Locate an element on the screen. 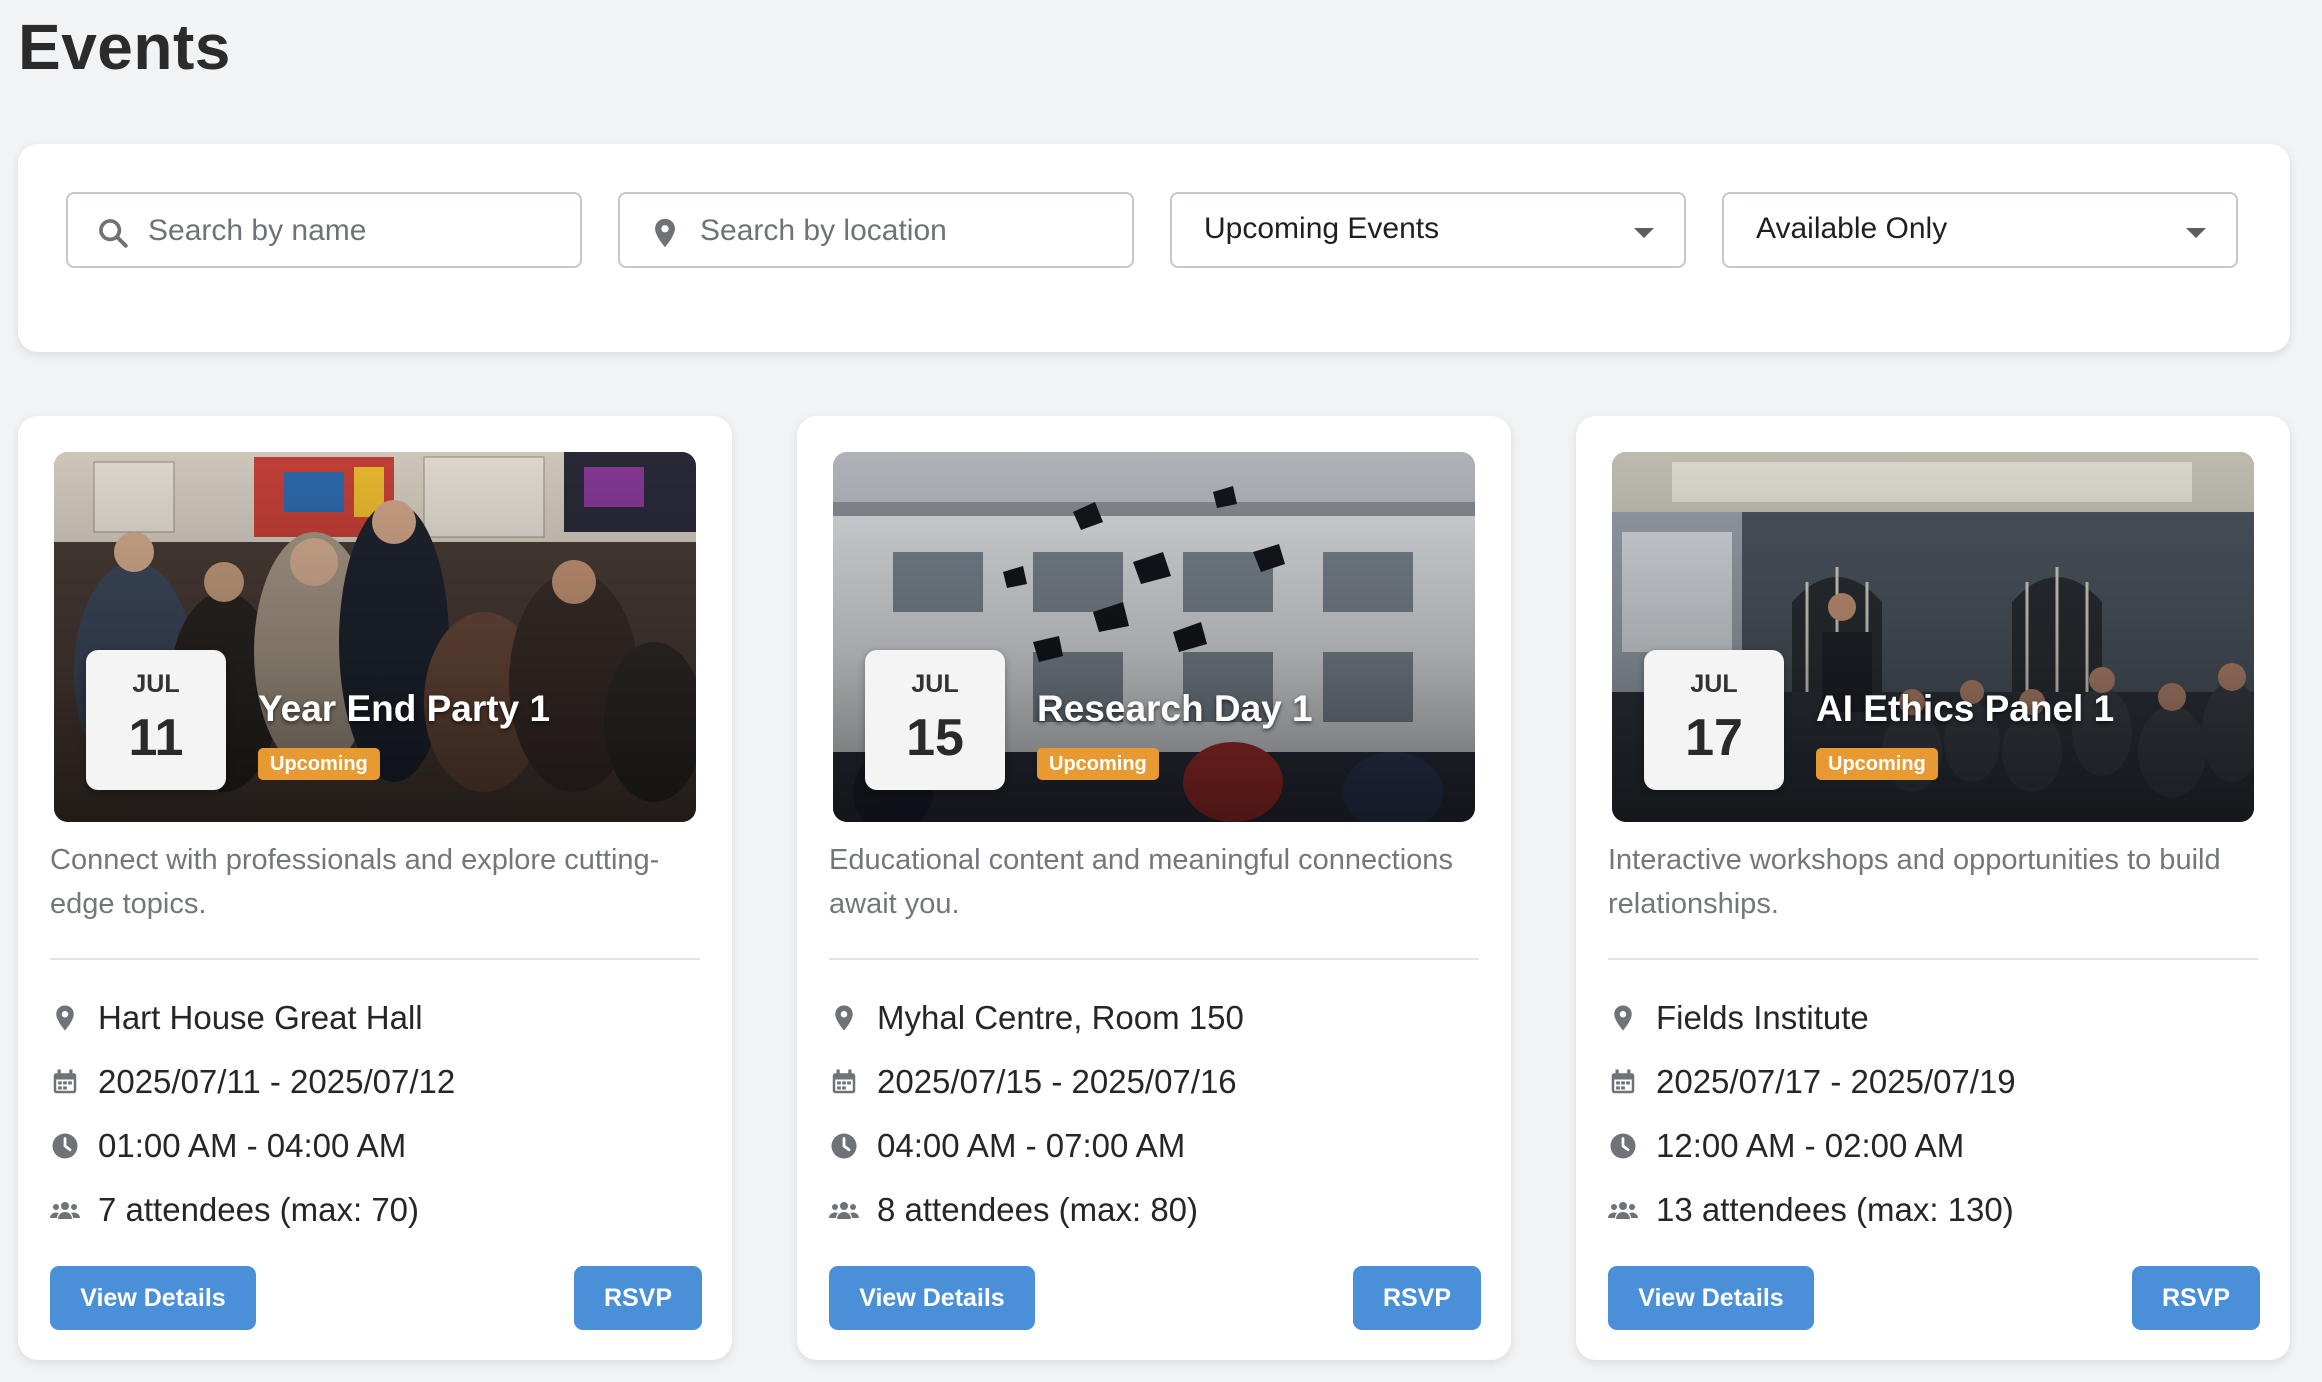  search-icon is located at coordinates (113, 233).